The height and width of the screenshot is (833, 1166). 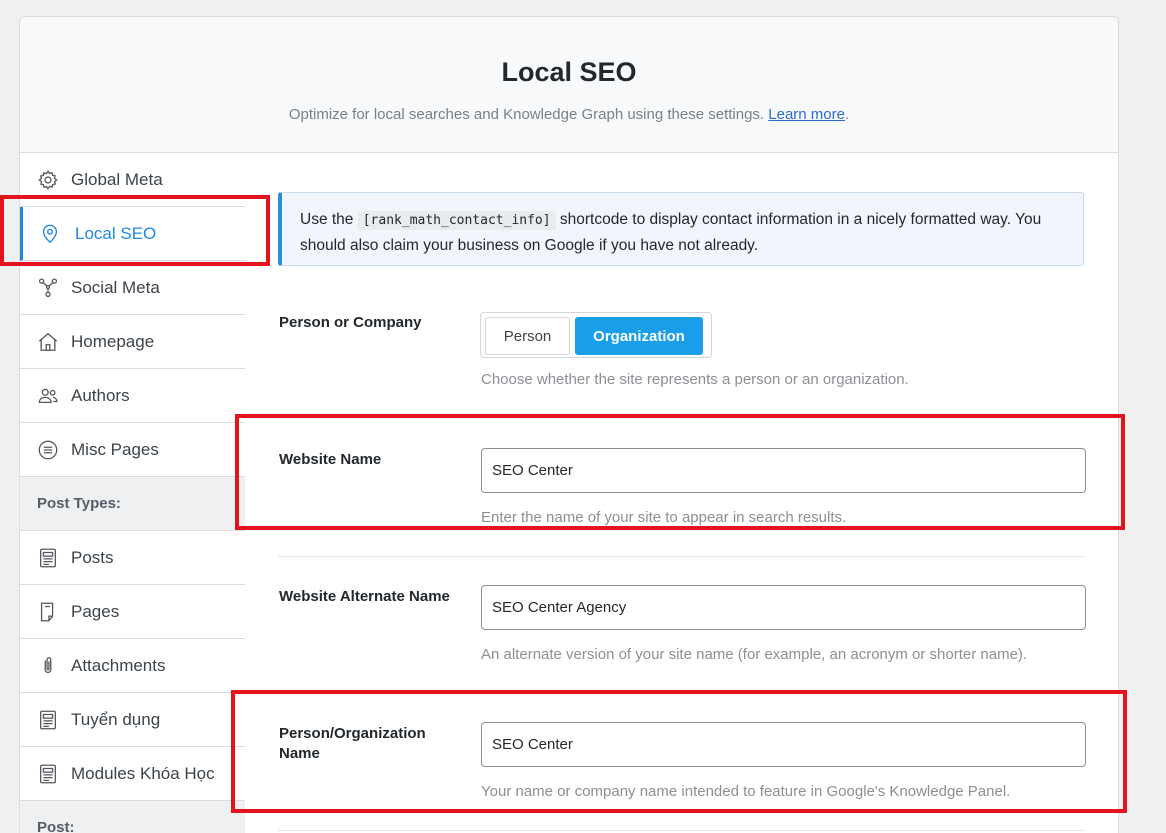 I want to click on sidebar-item-label: Posts, so click(x=92, y=557).